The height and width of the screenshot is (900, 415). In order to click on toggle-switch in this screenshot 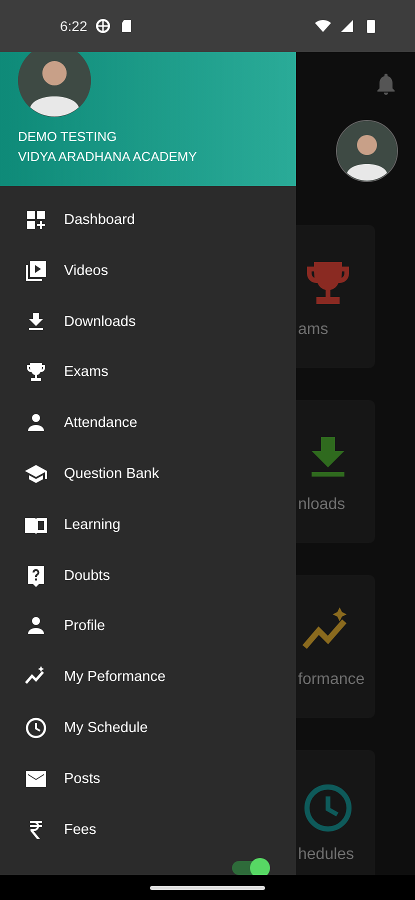, I will do `click(250, 868)`.